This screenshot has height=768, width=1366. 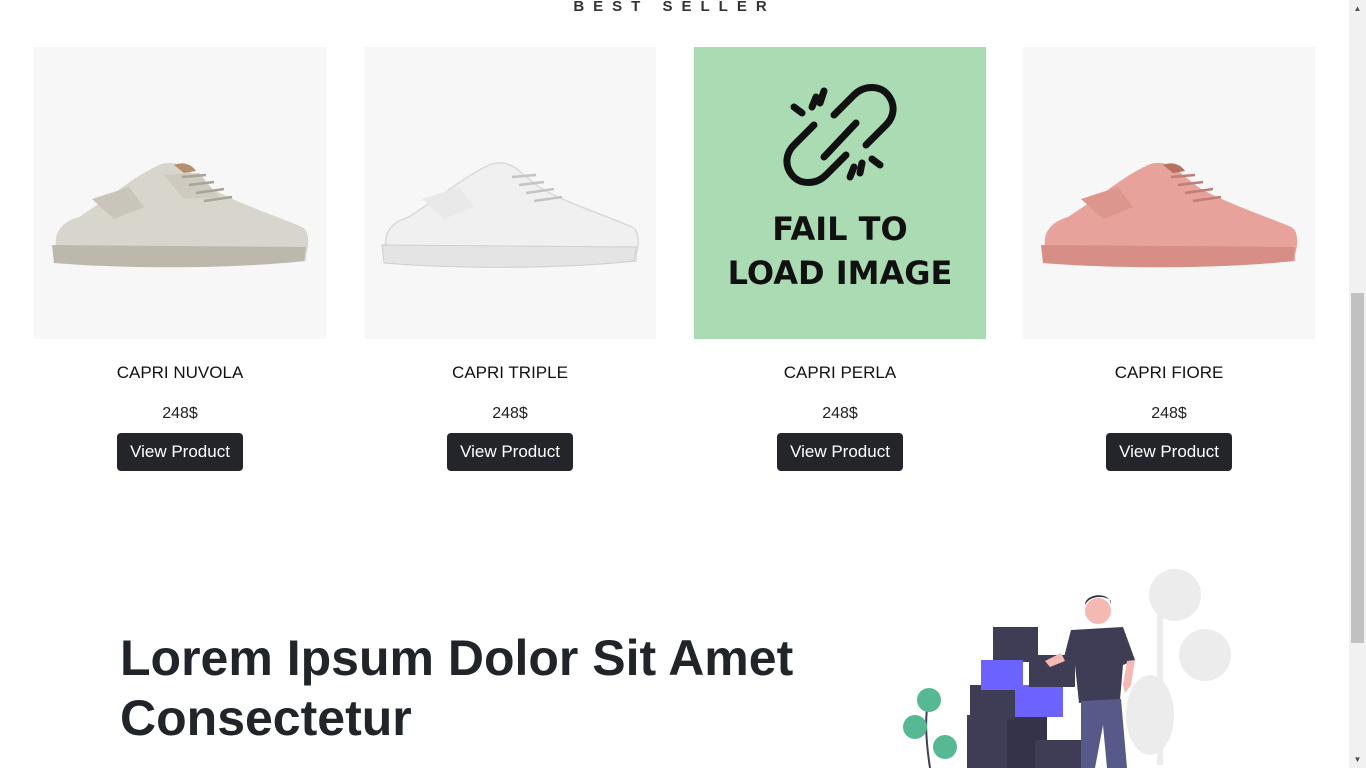 What do you see at coordinates (840, 135) in the screenshot?
I see `broken-link-icon` at bounding box center [840, 135].